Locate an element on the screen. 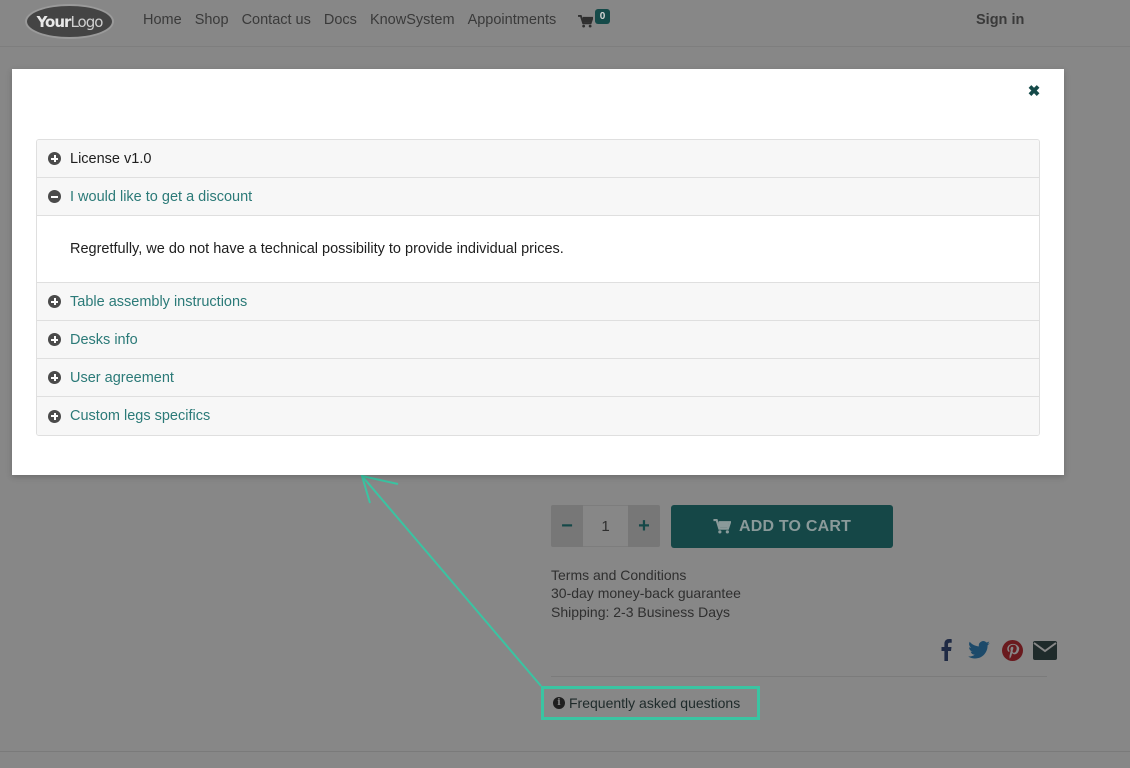 This screenshot has width=1130, height=768. email-icon is located at coordinates (1045, 650).